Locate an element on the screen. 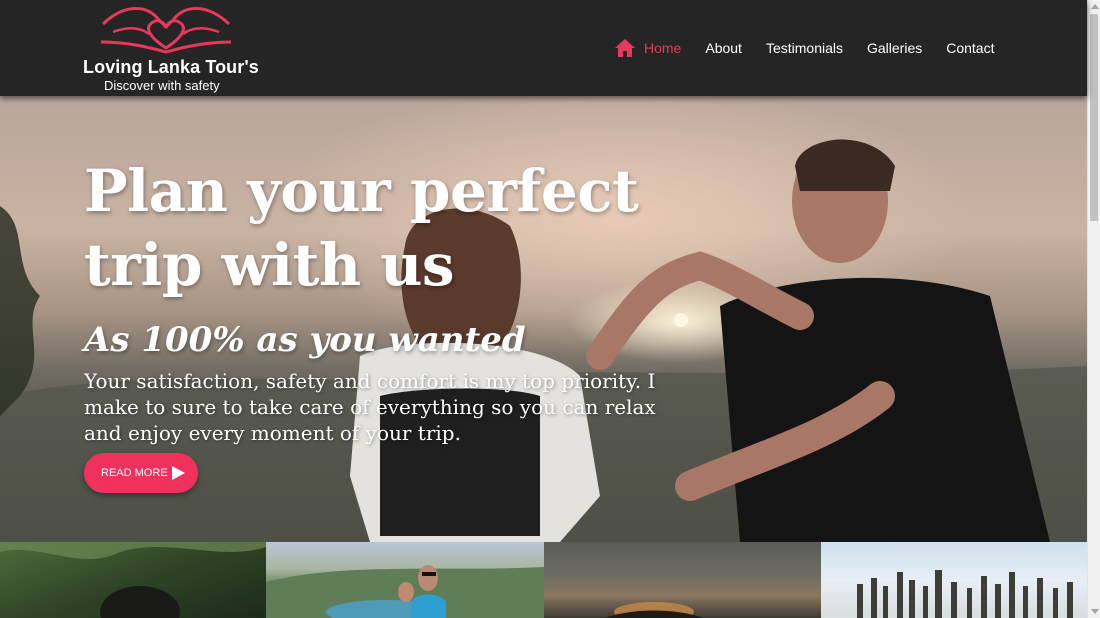  gallery-tile-forest is located at coordinates (133, 580).